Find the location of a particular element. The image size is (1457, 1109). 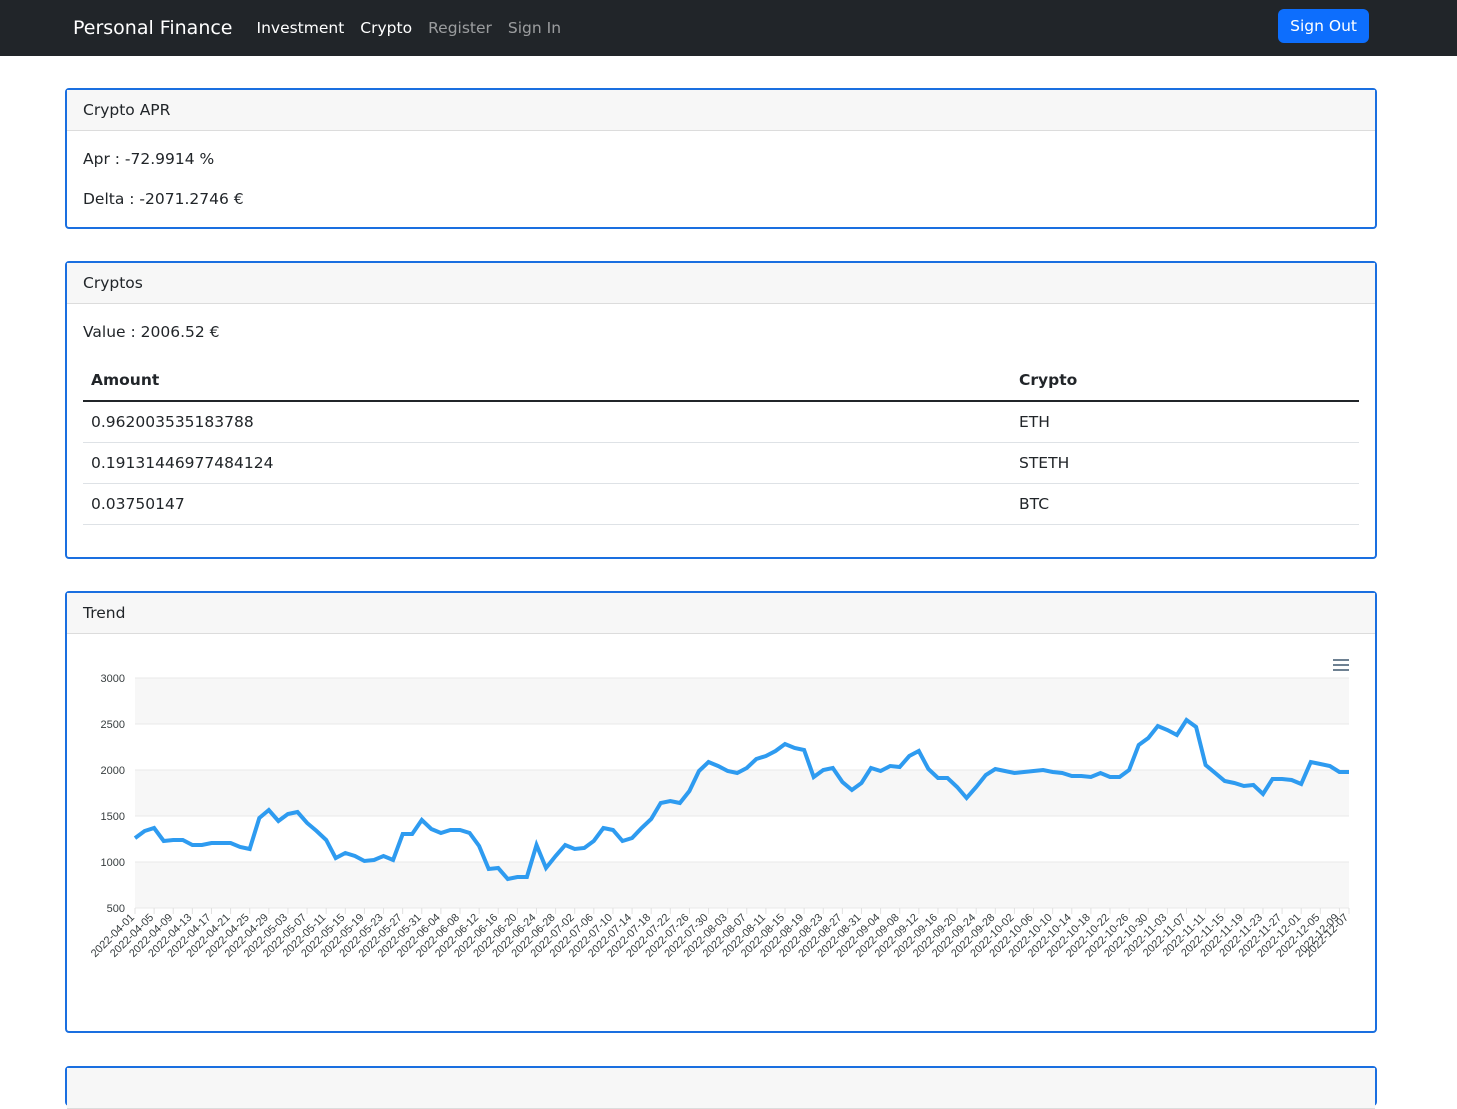

crypto-cell: ETH is located at coordinates (1185, 422).